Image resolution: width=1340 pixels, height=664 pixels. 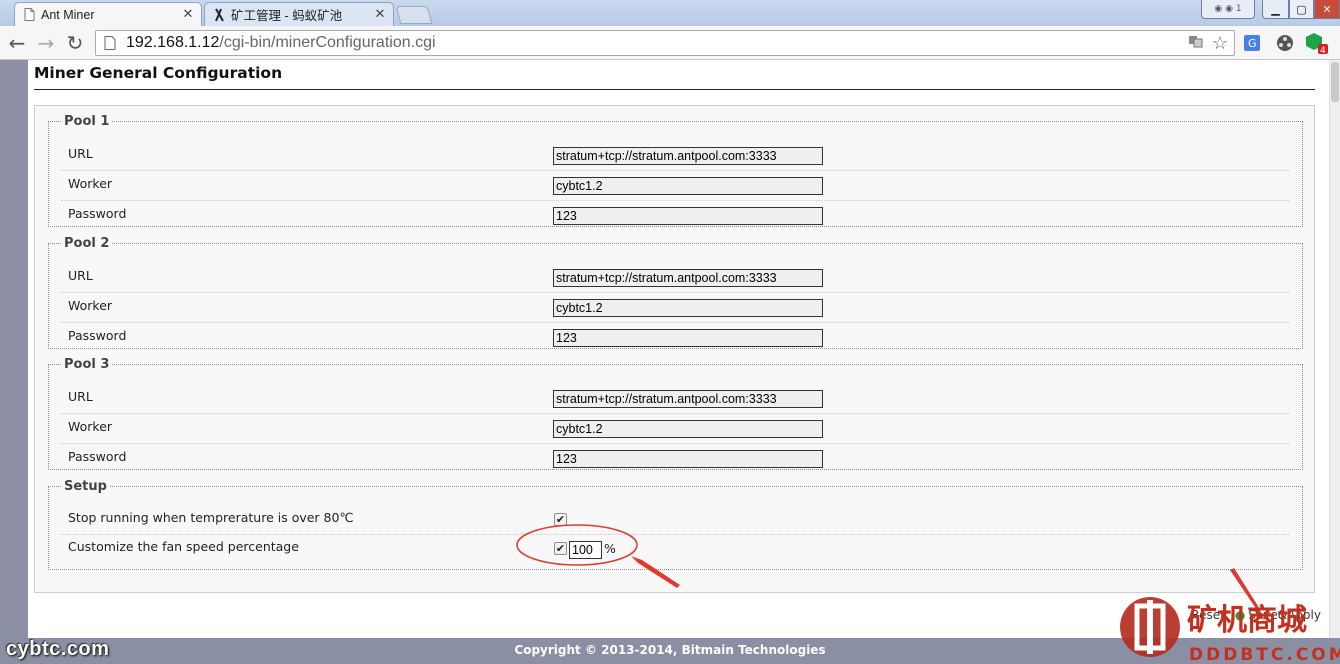 I want to click on dddbtc-watermark-logo: 矿机商城 DDDBTC.COM, so click(x=1230, y=630).